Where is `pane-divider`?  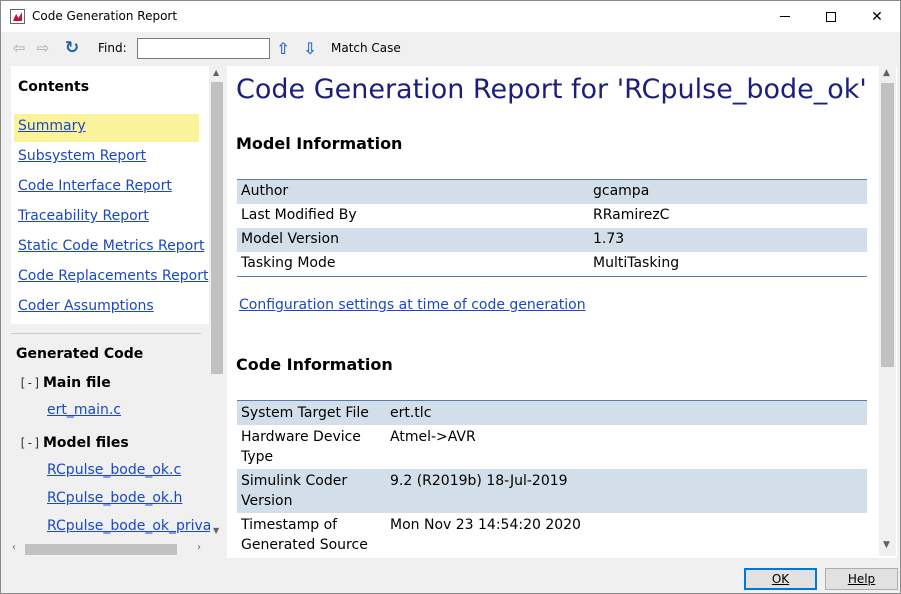
pane-divider is located at coordinates (106, 333).